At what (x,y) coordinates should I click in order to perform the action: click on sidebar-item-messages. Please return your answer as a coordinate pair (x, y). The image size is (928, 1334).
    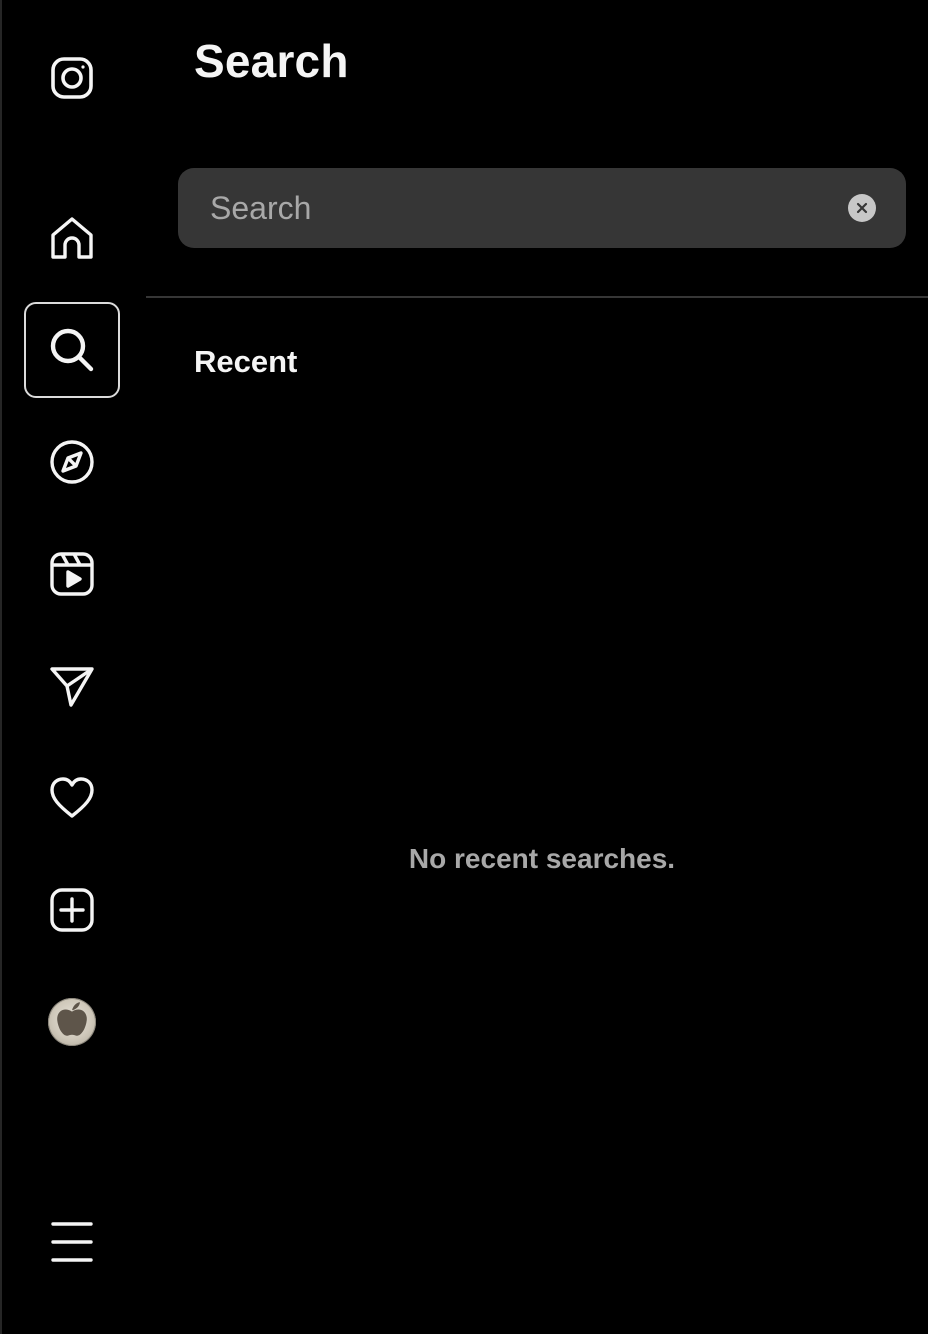
    Looking at the image, I should click on (72, 686).